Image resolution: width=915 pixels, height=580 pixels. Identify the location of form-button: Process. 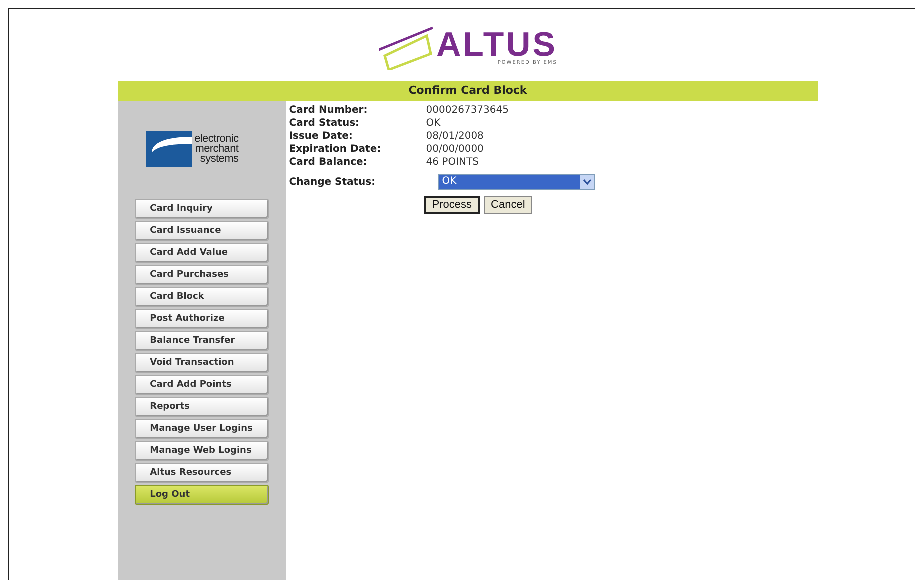
(452, 205).